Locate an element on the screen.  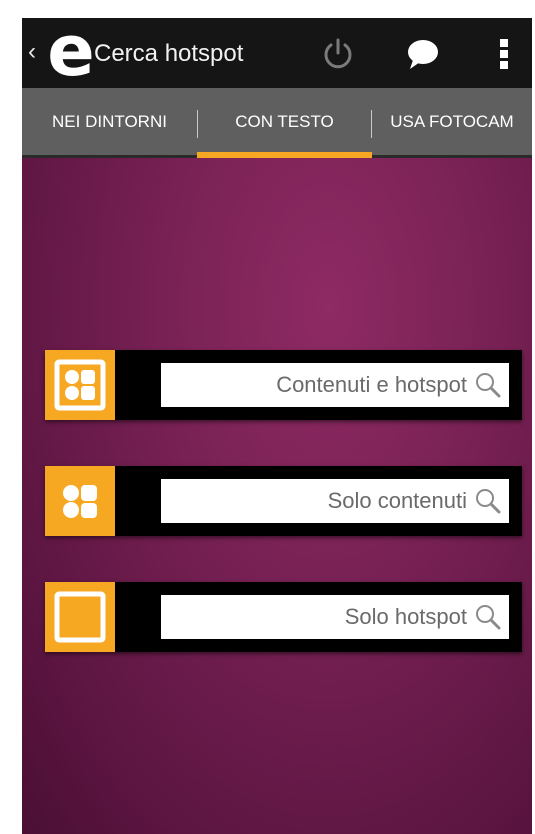
back-chevron-icon: ‹ is located at coordinates (32, 52).